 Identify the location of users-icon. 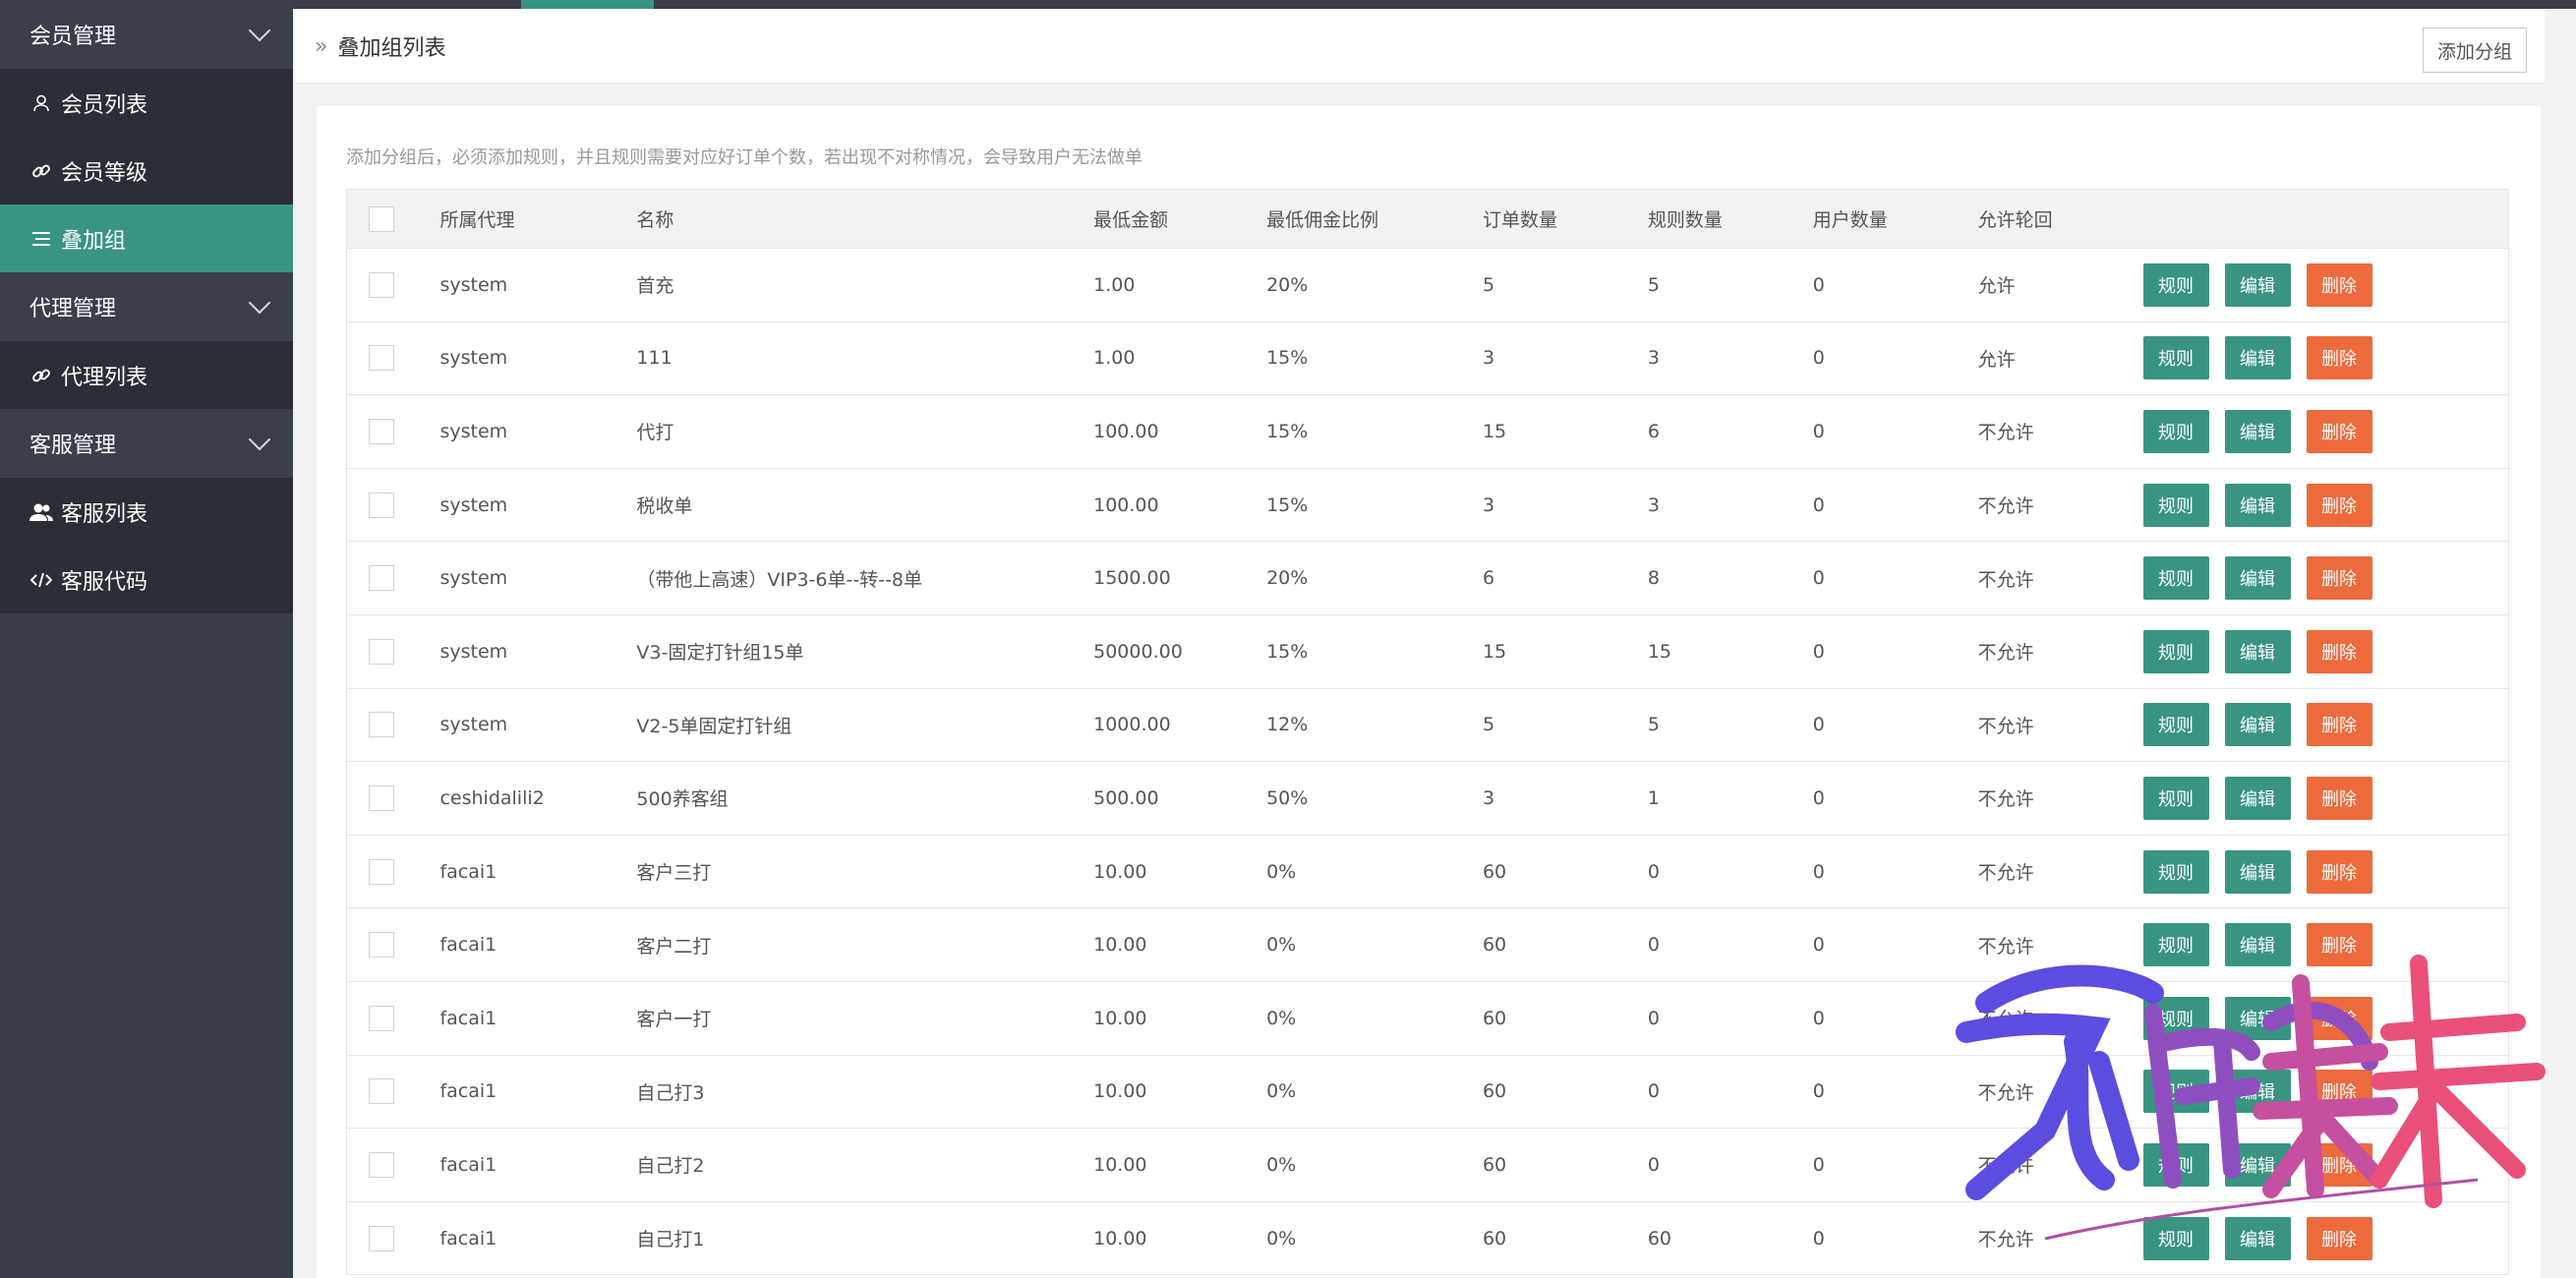
(41, 512).